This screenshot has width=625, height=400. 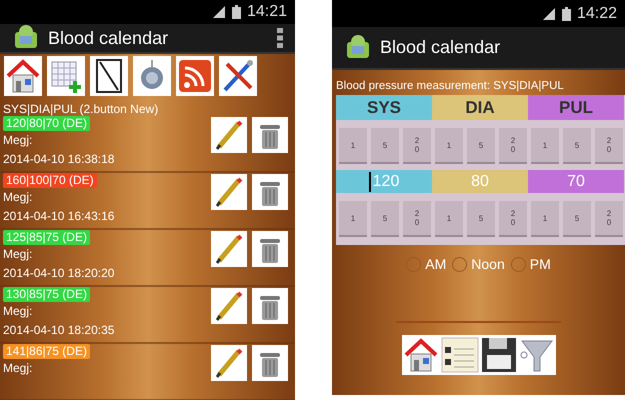 What do you see at coordinates (540, 264) in the screenshot?
I see `radio-label: PM` at bounding box center [540, 264].